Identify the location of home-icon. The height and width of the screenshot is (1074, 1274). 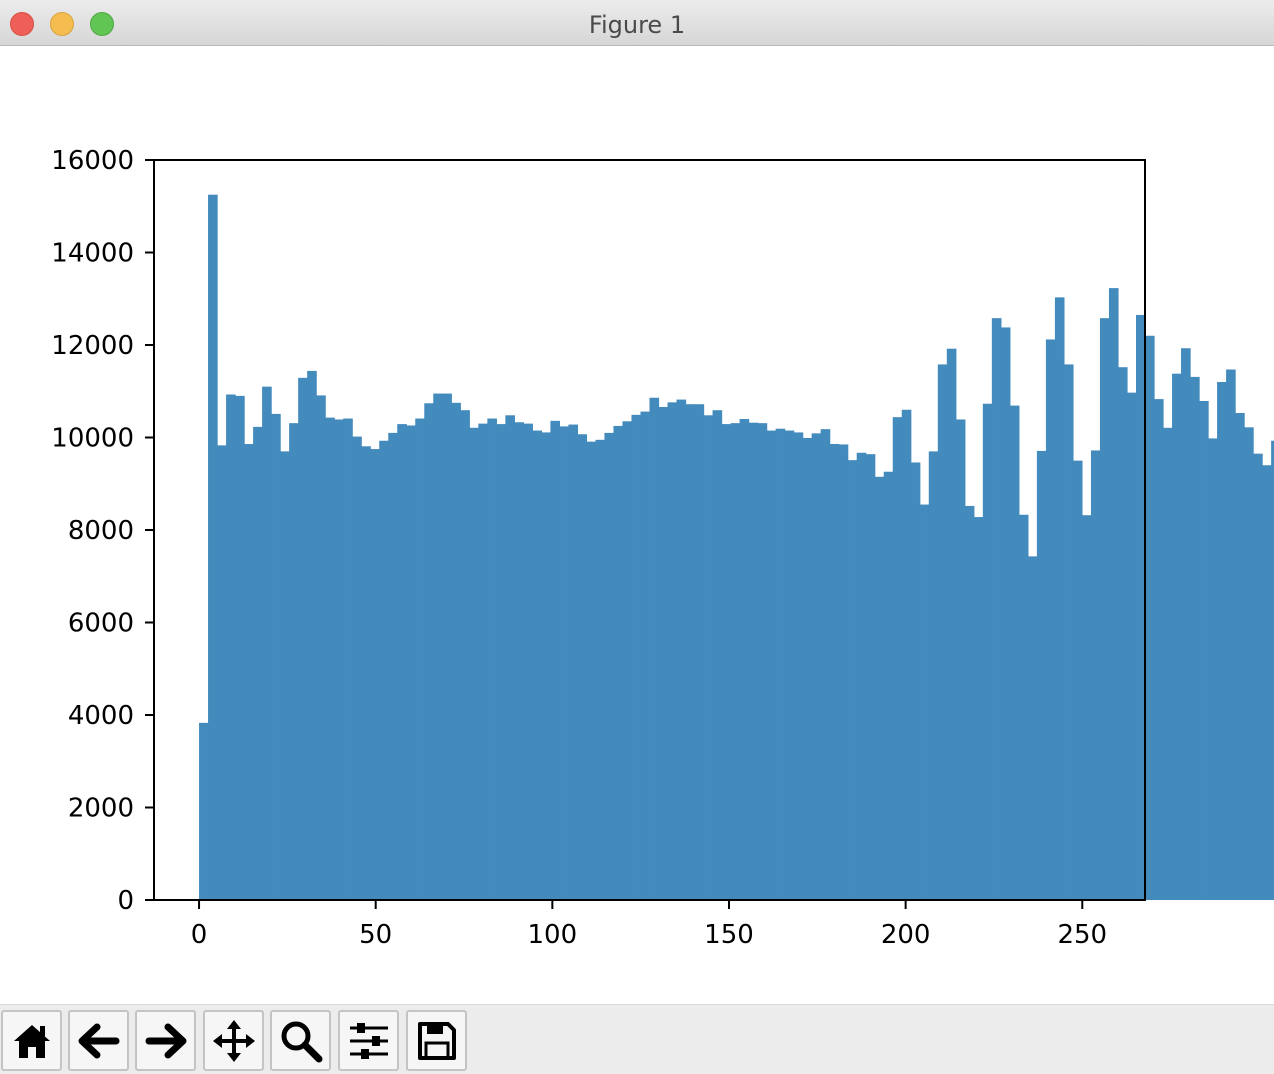
(31, 1041).